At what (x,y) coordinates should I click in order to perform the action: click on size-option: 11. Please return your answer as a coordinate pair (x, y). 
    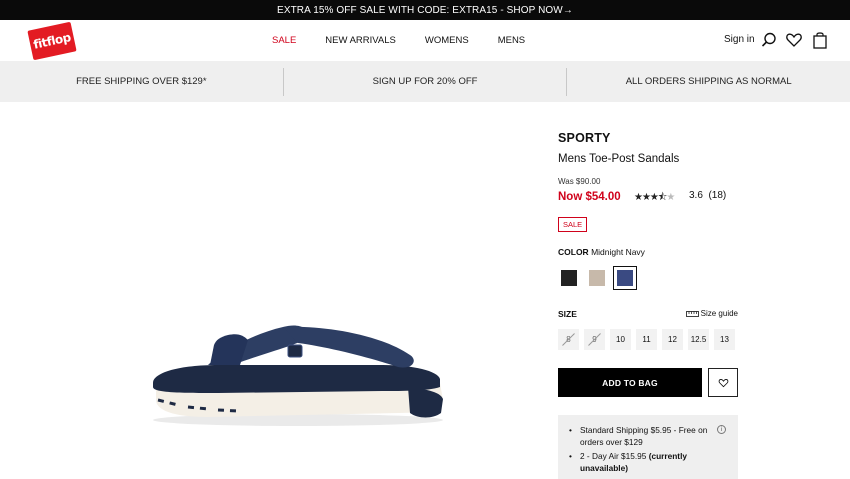
    Looking at the image, I should click on (646, 339).